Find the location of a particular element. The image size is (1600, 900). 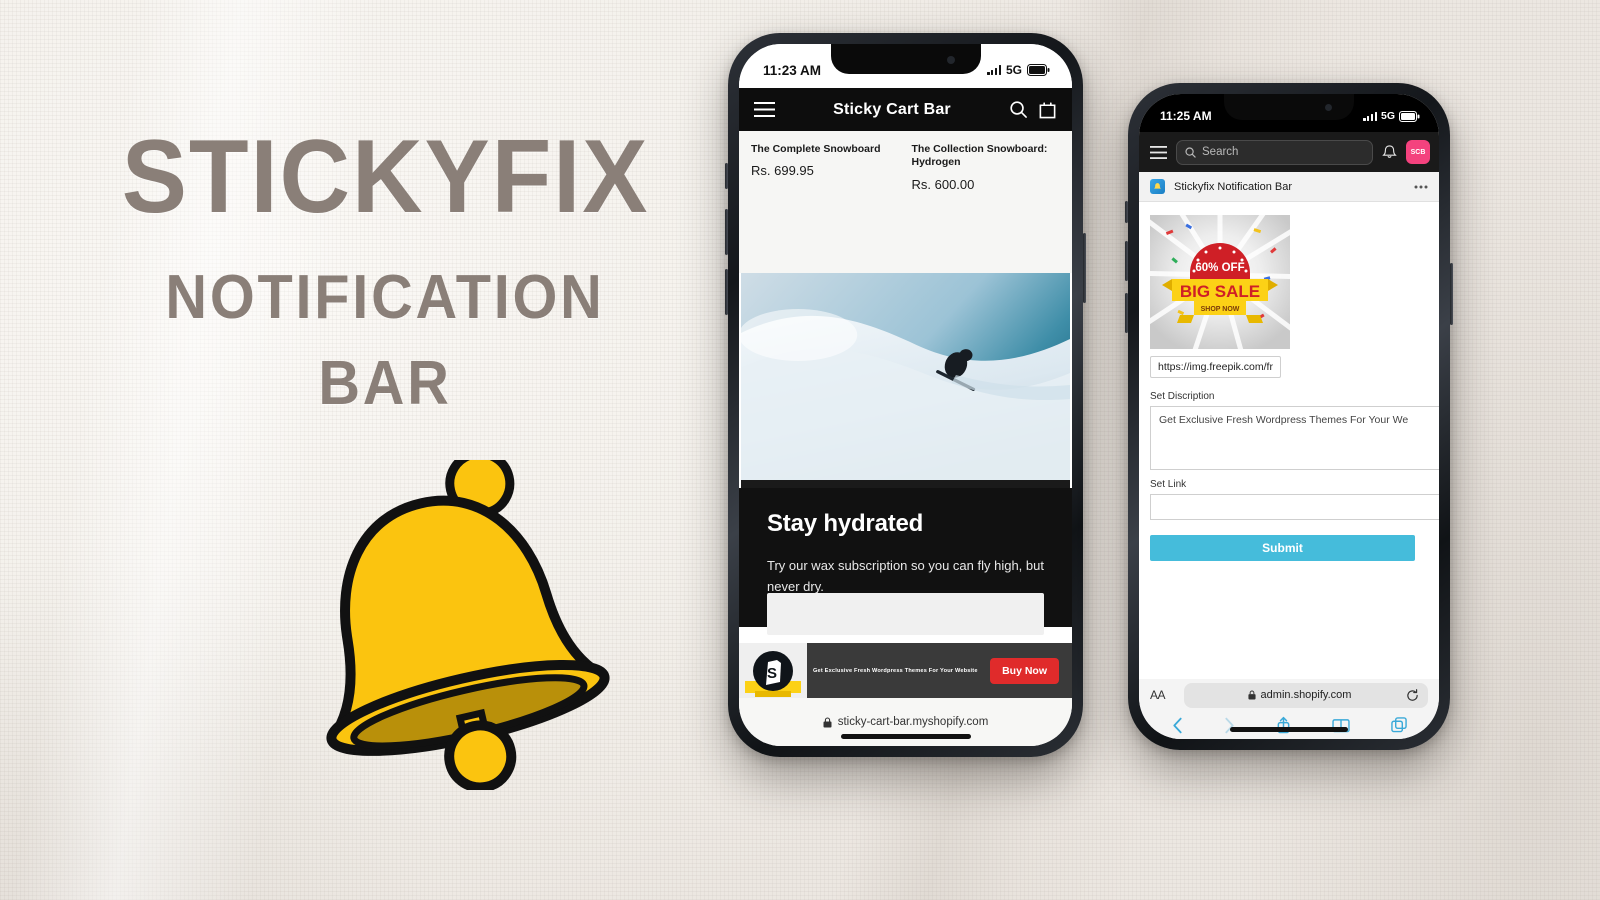

phone1-store-title: Sticky Cart Bar is located at coordinates (892, 109).